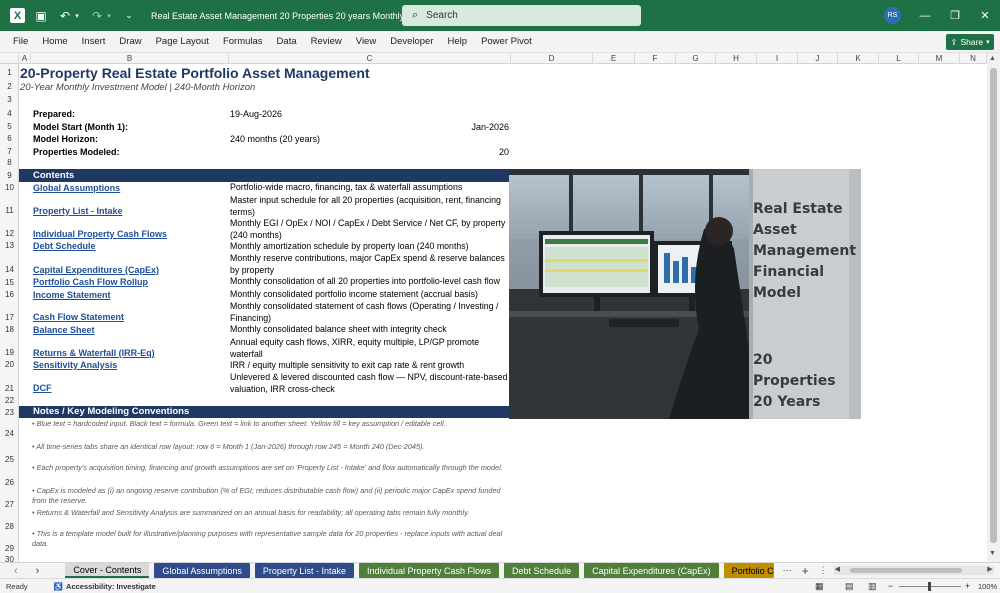 This screenshot has height=593, width=1000. Describe the element at coordinates (9, 454) in the screenshot. I see `row-header: 25` at that location.